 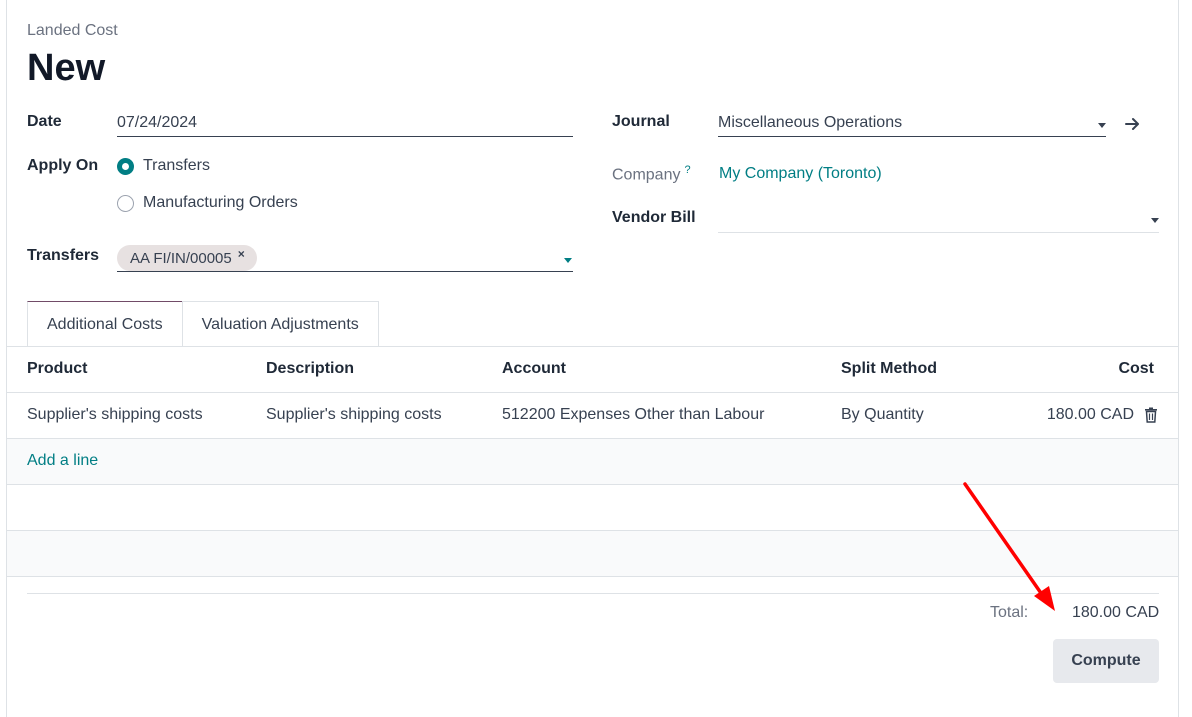 I want to click on cell-cost: 180.00 CAD, so click(x=1090, y=415).